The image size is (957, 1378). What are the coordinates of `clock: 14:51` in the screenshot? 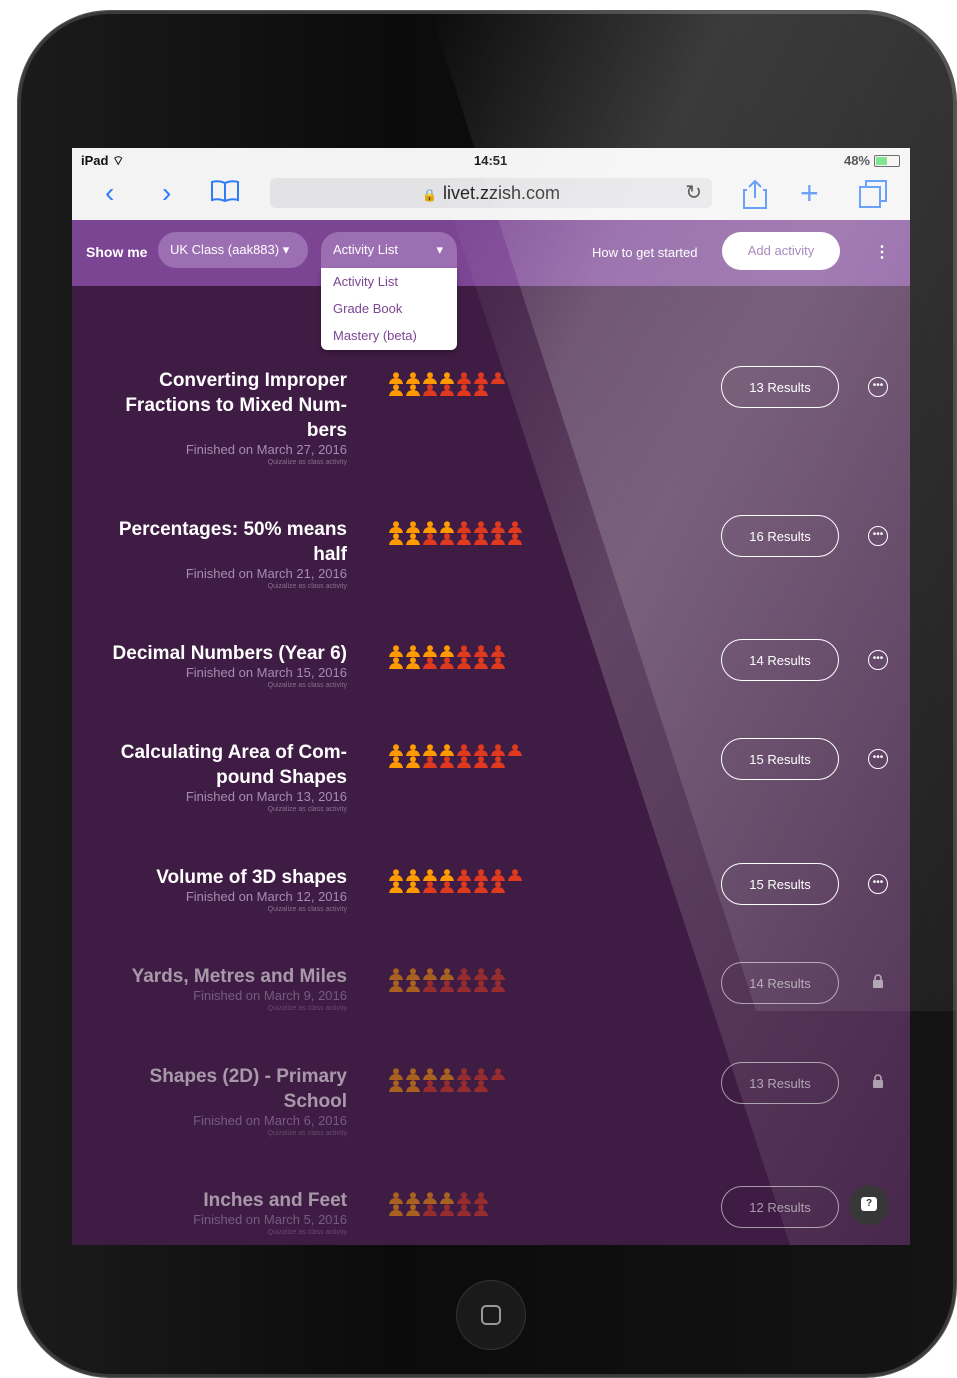 It's located at (491, 160).